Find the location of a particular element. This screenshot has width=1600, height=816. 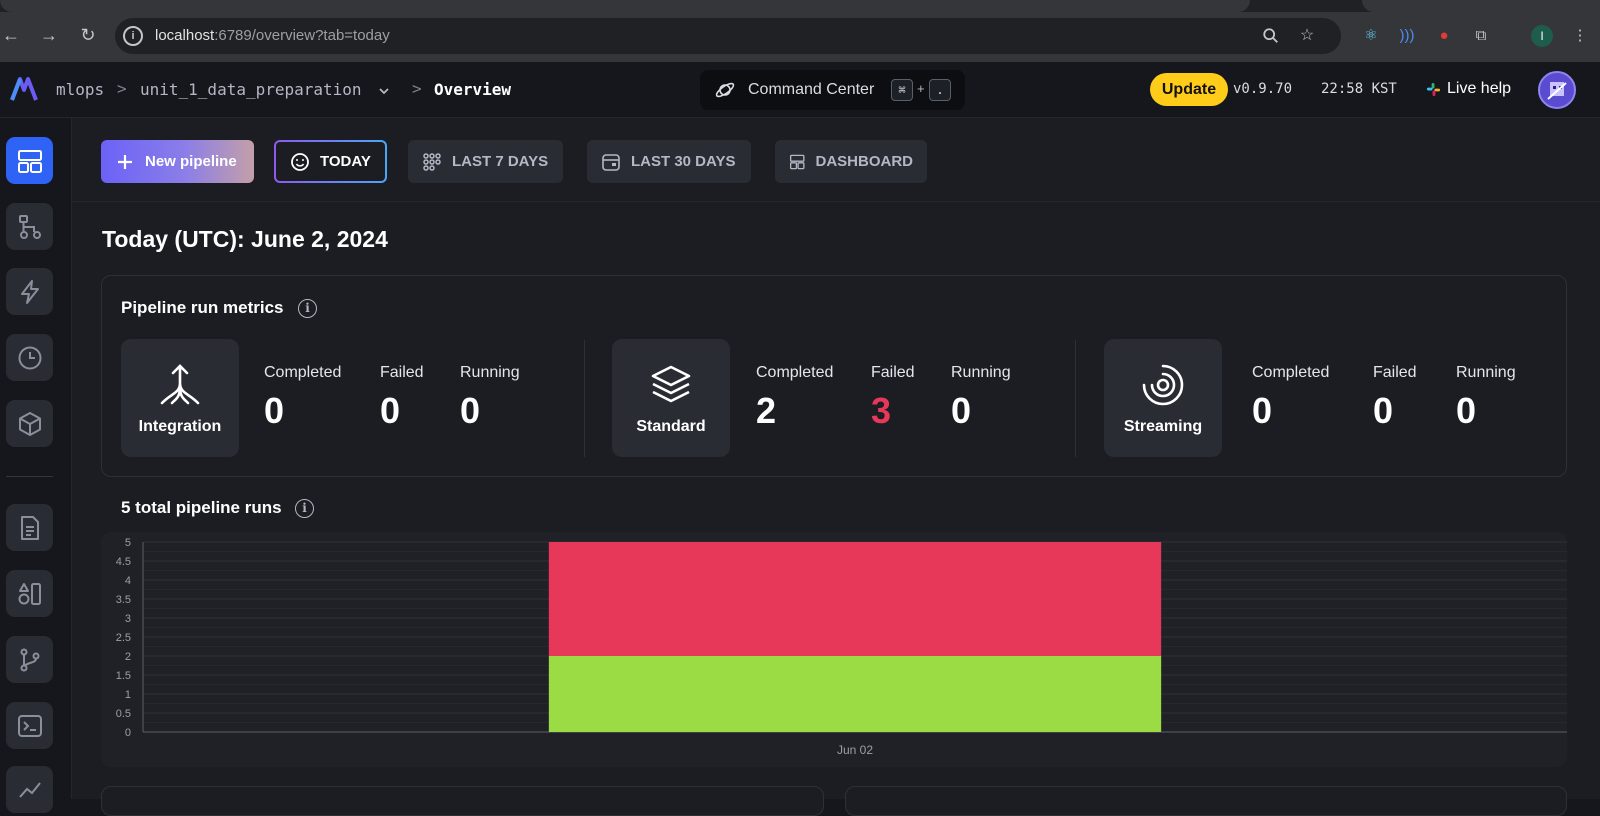

tab-today: TODAY is located at coordinates (330, 161).